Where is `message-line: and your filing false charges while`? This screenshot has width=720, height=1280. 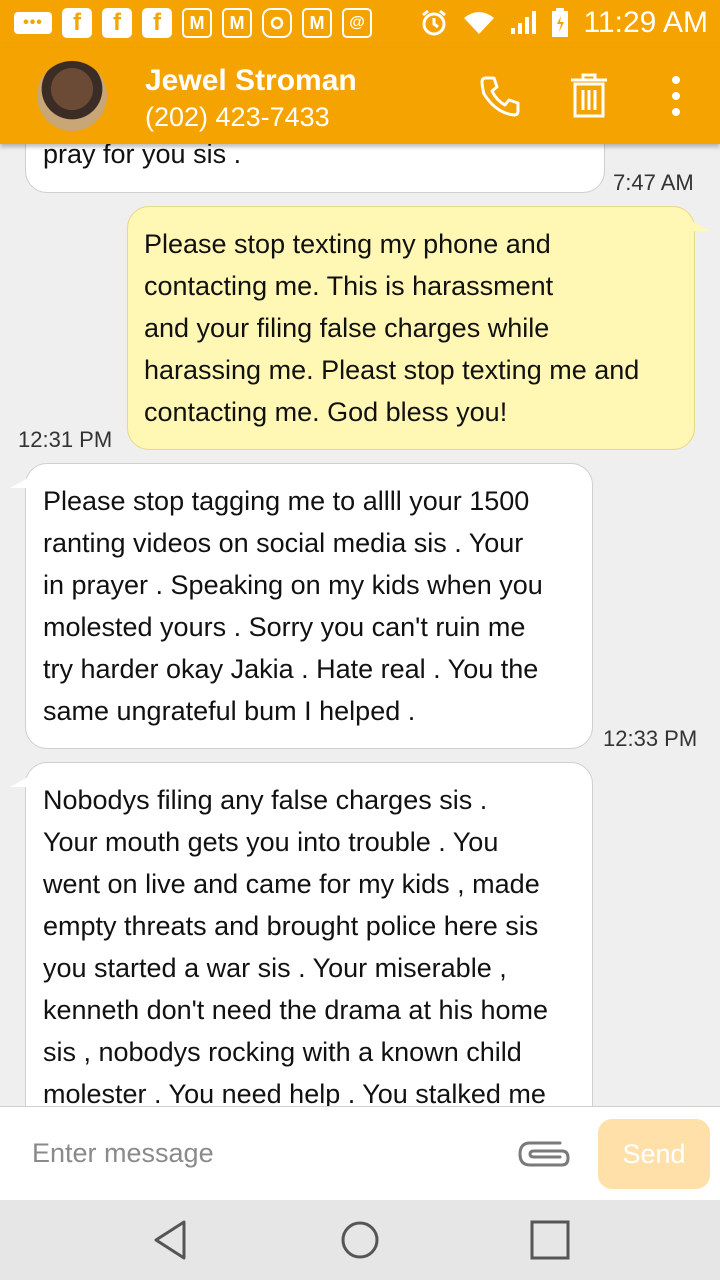
message-line: and your filing false charges while is located at coordinates (347, 328).